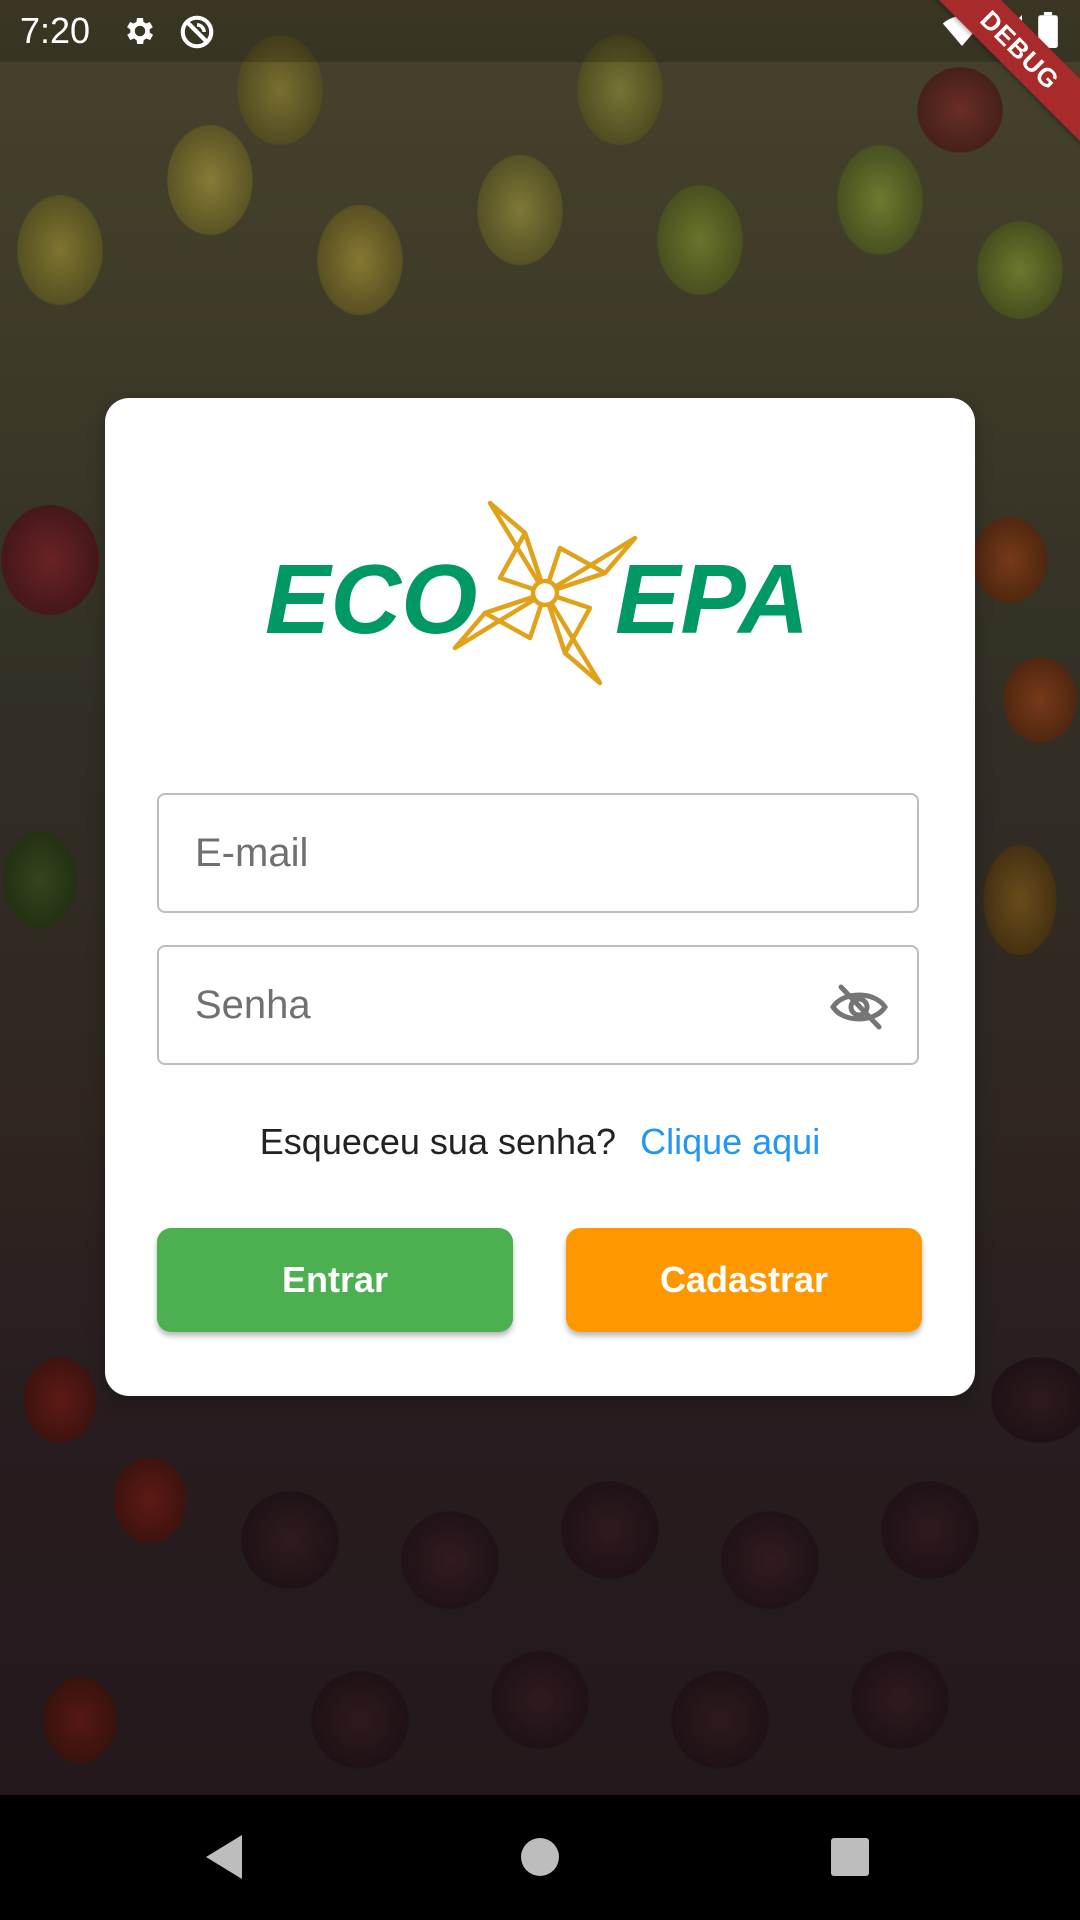 The image size is (1080, 1920). Describe the element at coordinates (55, 30) in the screenshot. I see `status-time: 7:20` at that location.